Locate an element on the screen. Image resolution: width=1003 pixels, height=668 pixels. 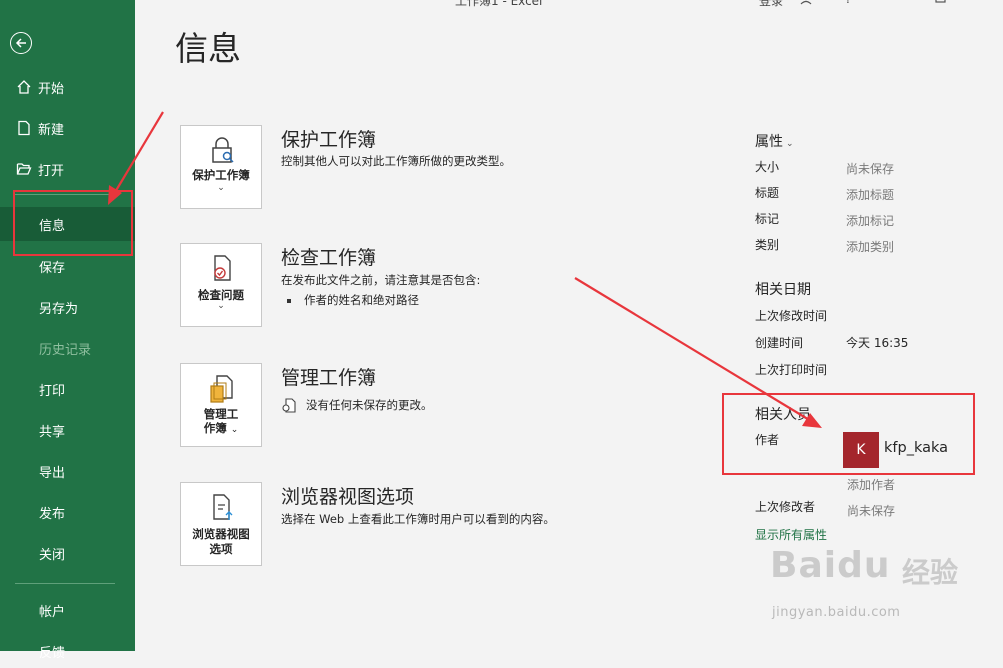
last-modified-by-value: 尚未保存 is located at coordinates (871, 511).